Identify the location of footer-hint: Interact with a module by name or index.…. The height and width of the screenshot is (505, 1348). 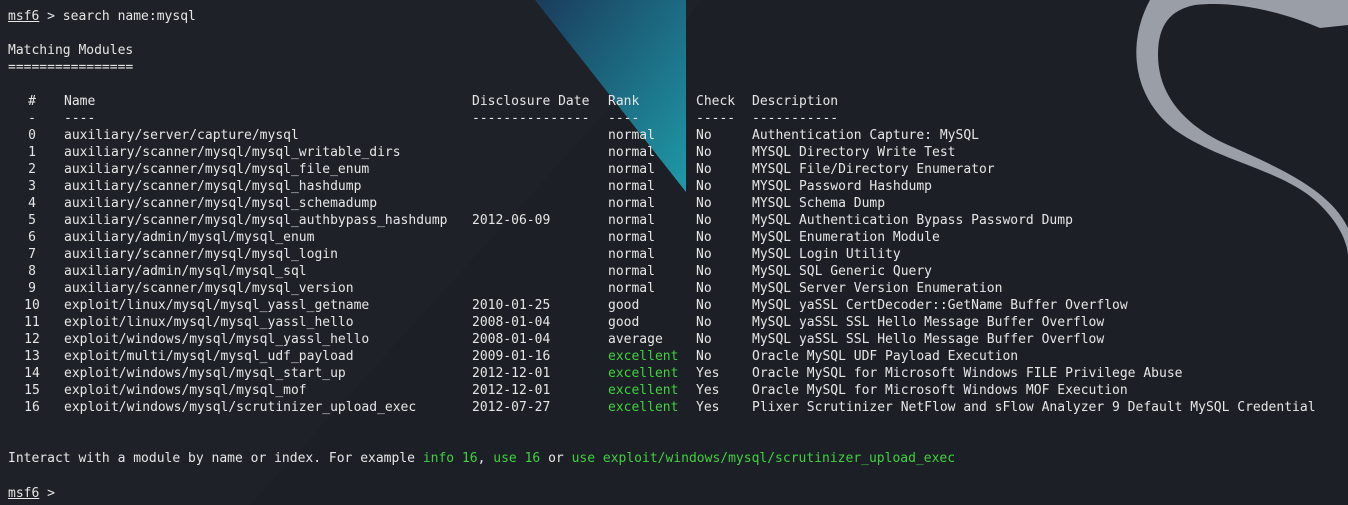
(481, 458).